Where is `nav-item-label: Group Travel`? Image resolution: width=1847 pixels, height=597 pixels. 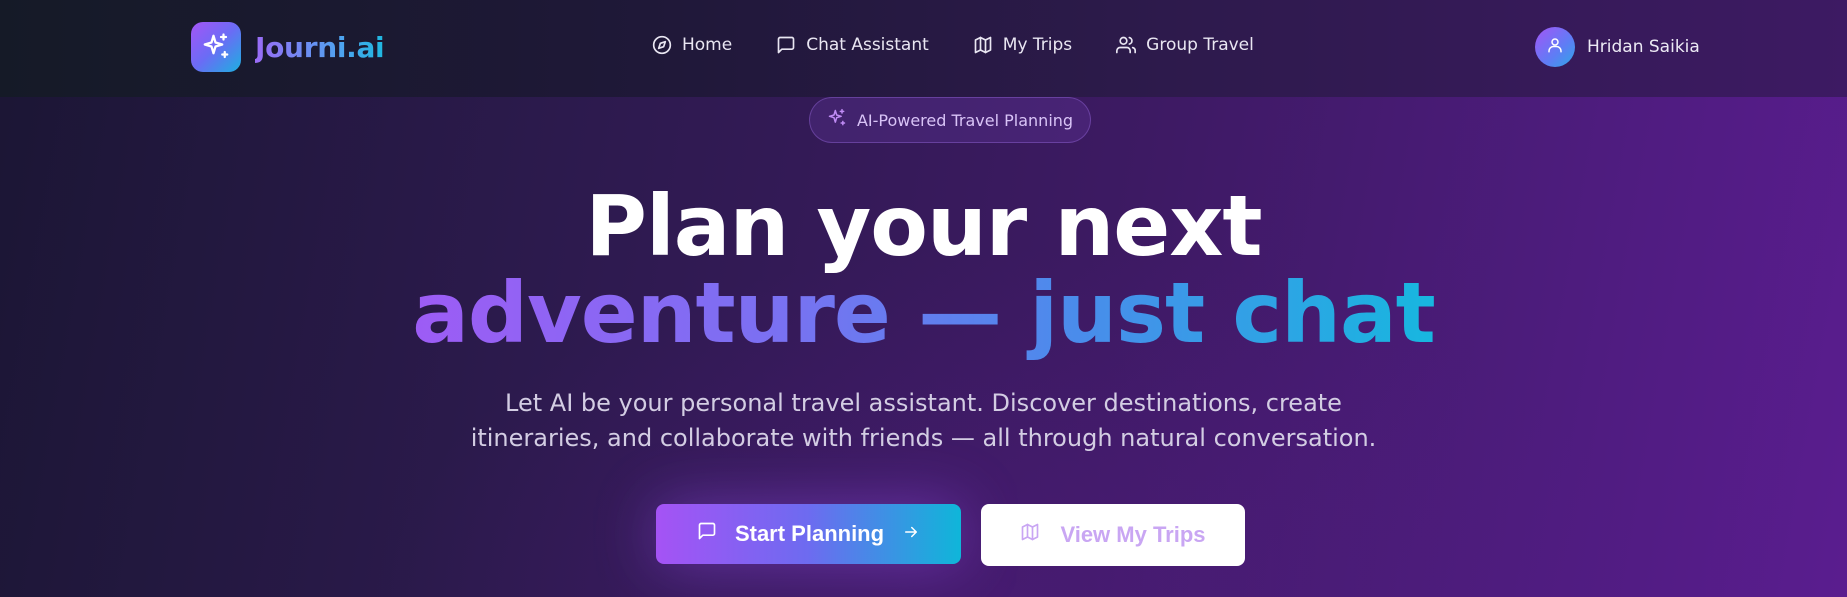 nav-item-label: Group Travel is located at coordinates (1200, 45).